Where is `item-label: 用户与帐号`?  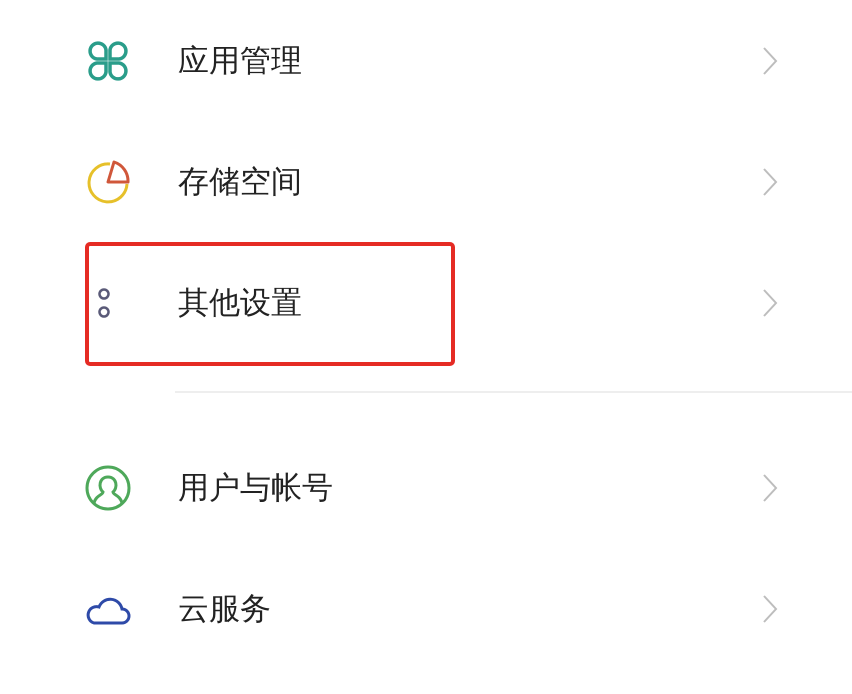 item-label: 用户与帐号 is located at coordinates (256, 488).